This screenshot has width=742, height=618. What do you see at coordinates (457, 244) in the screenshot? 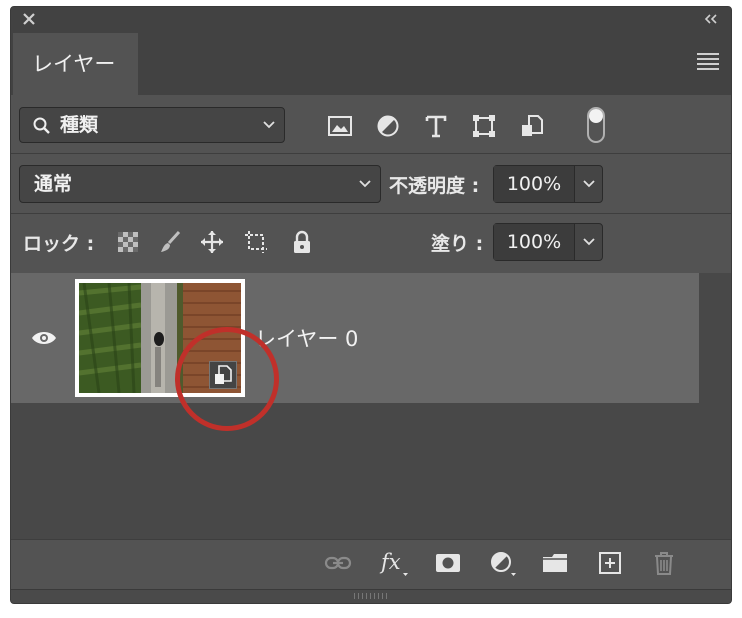
I see `fill-label: 塗り :` at bounding box center [457, 244].